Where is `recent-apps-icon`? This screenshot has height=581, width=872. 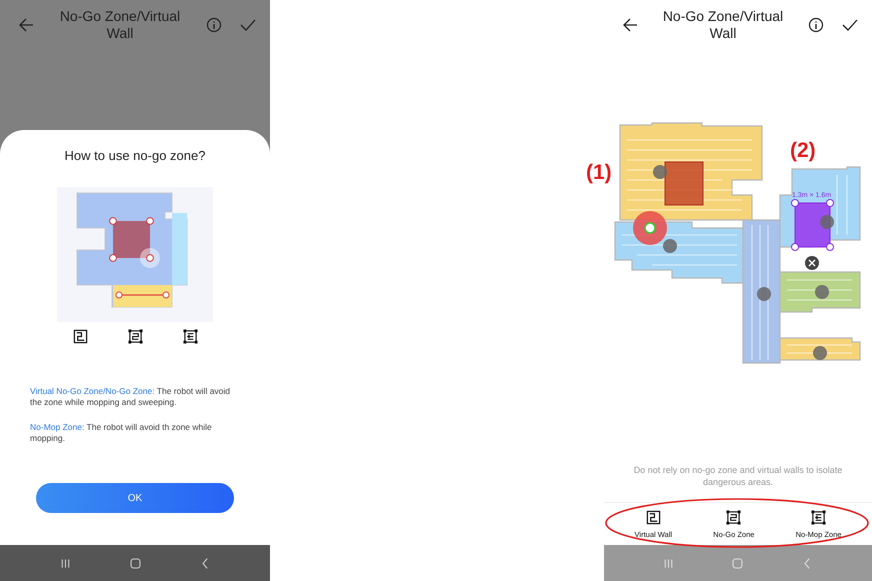 recent-apps-icon is located at coordinates (65, 563).